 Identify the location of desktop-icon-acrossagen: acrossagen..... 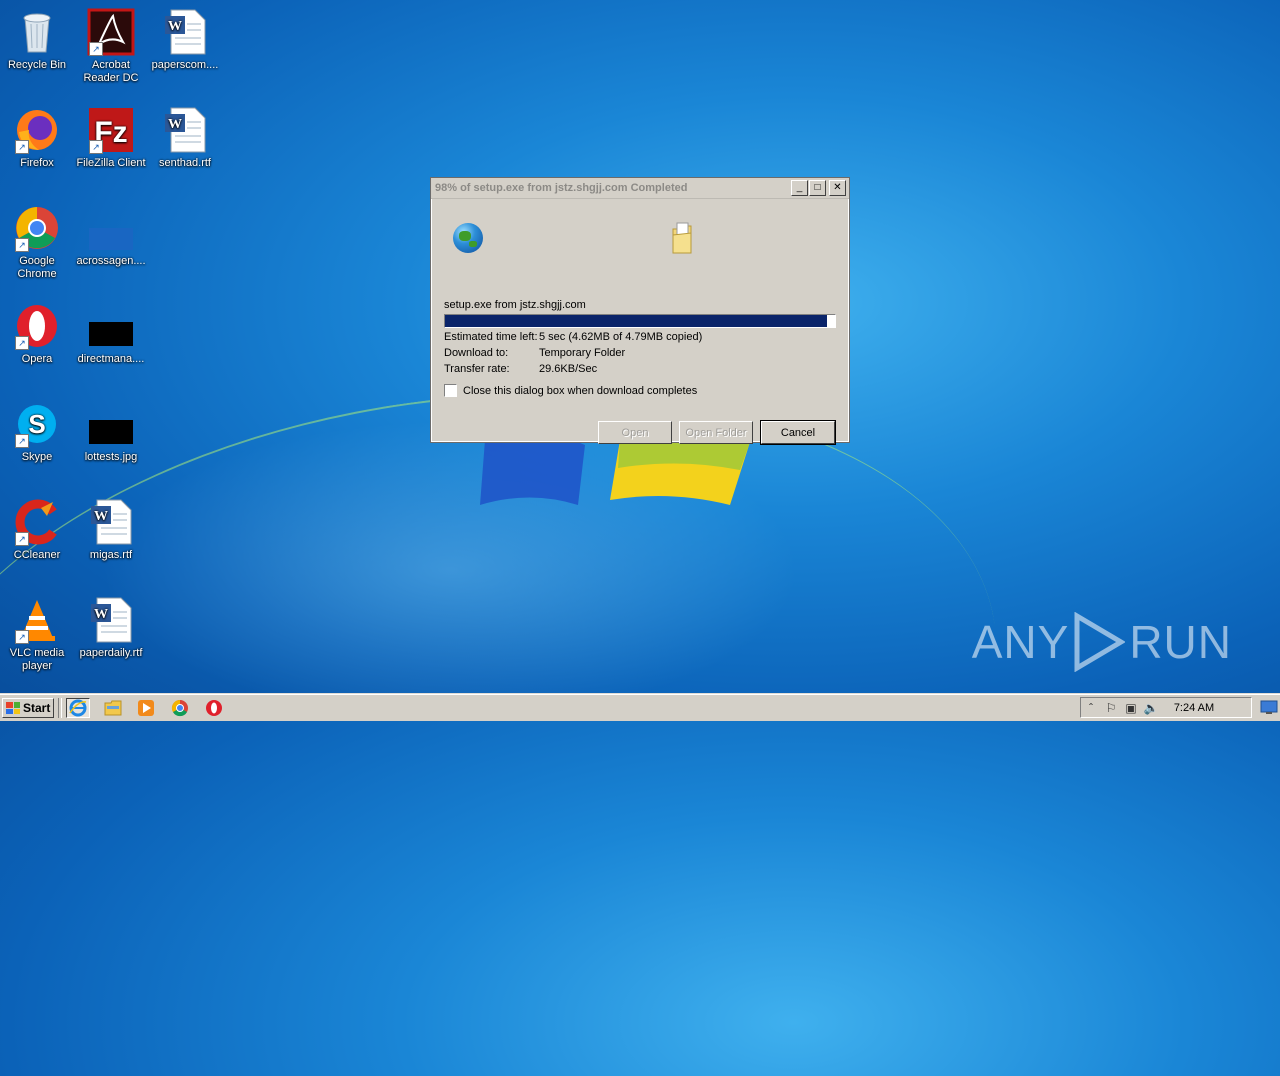
(111, 236).